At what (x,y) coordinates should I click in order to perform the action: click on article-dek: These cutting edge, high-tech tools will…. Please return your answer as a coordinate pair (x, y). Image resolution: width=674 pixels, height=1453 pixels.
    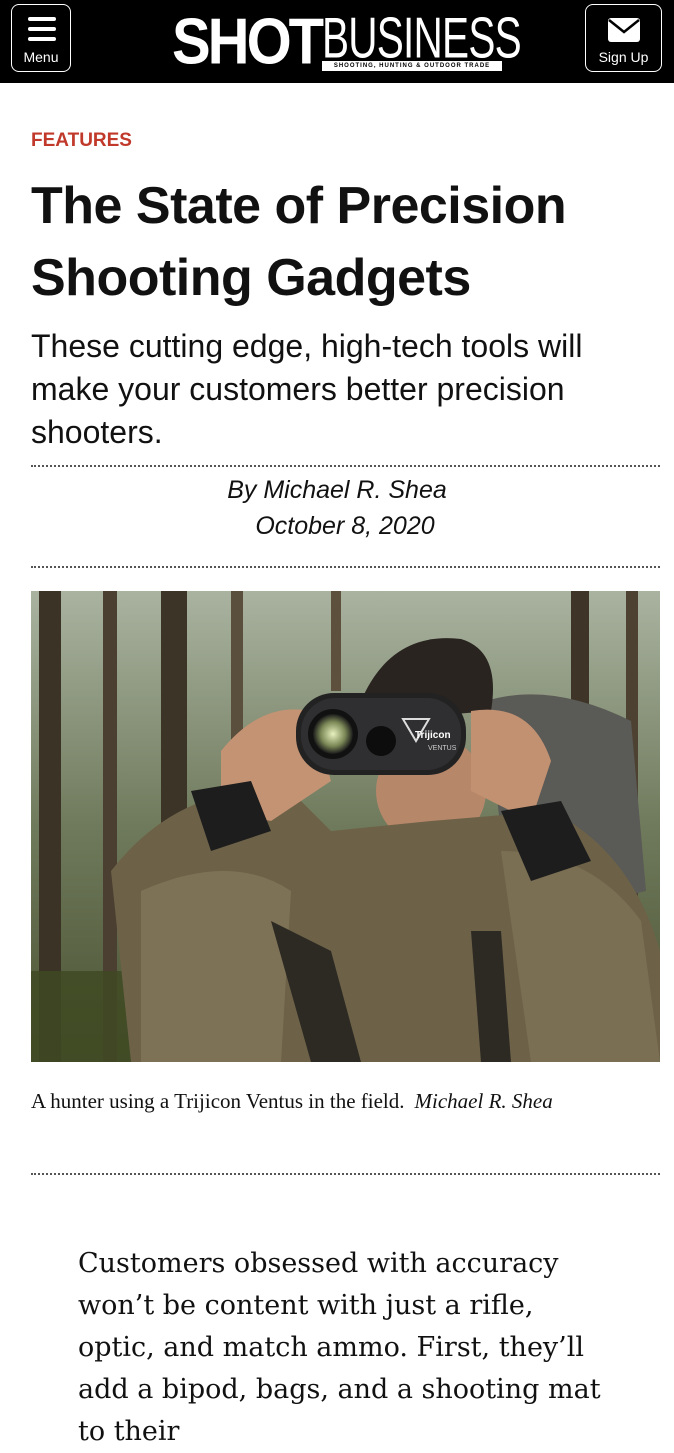
    Looking at the image, I should click on (307, 389).